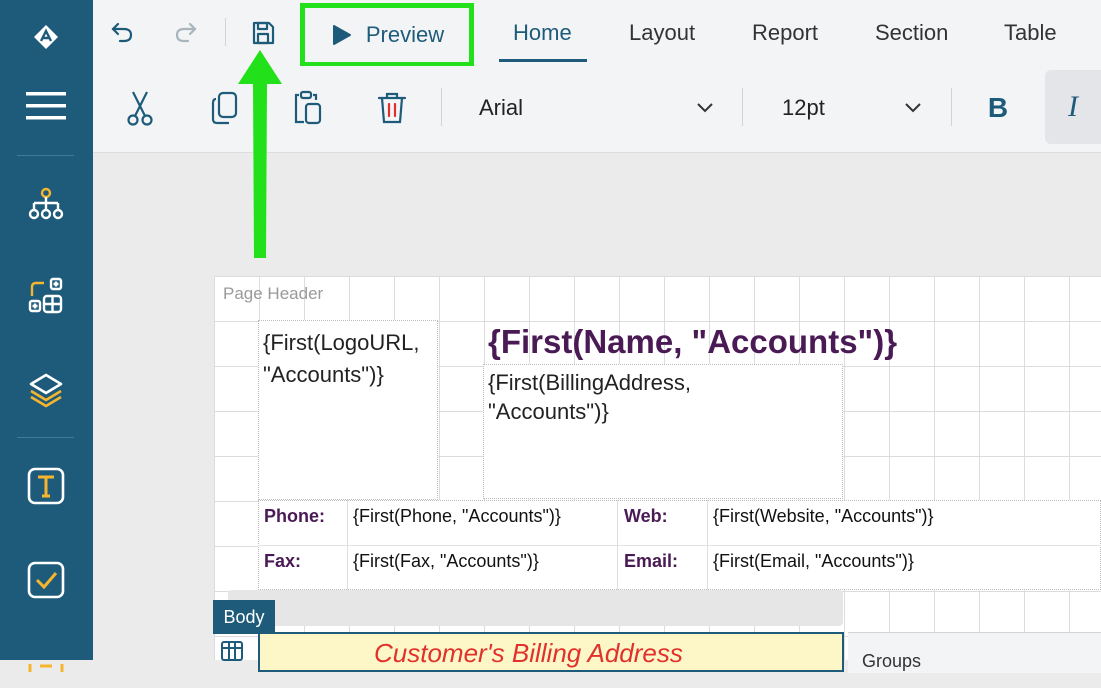 The image size is (1101, 688). I want to click on sidebar, so click(46, 336).